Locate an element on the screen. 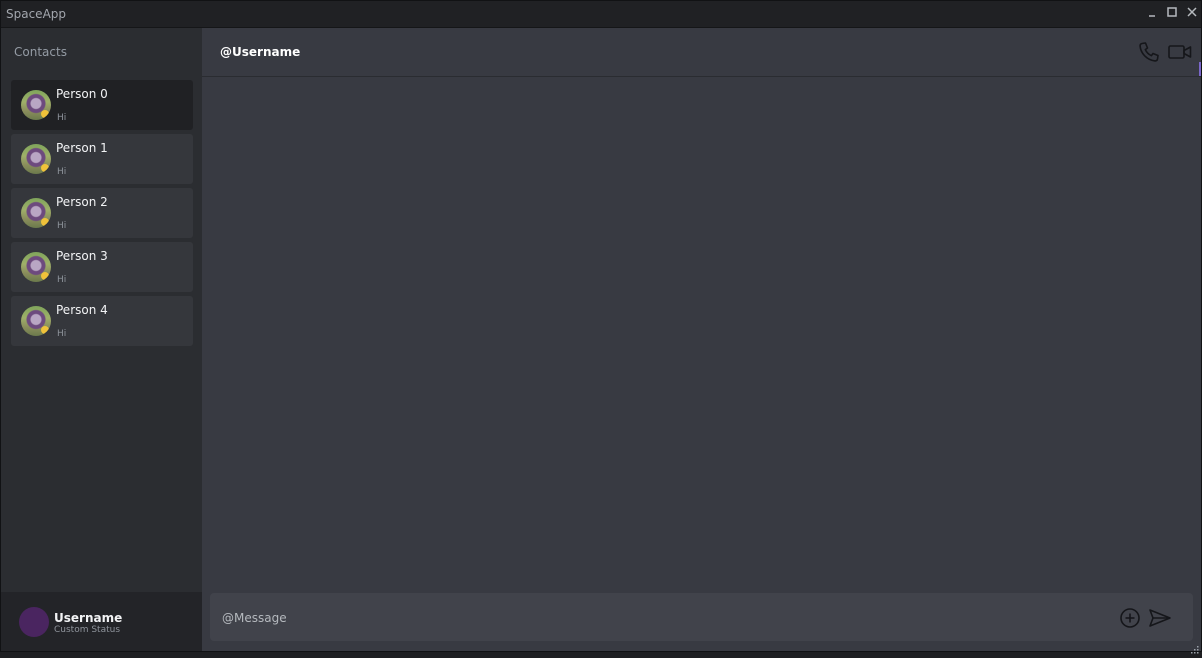 Image resolution: width=1202 pixels, height=658 pixels. send-icon is located at coordinates (1160, 618).